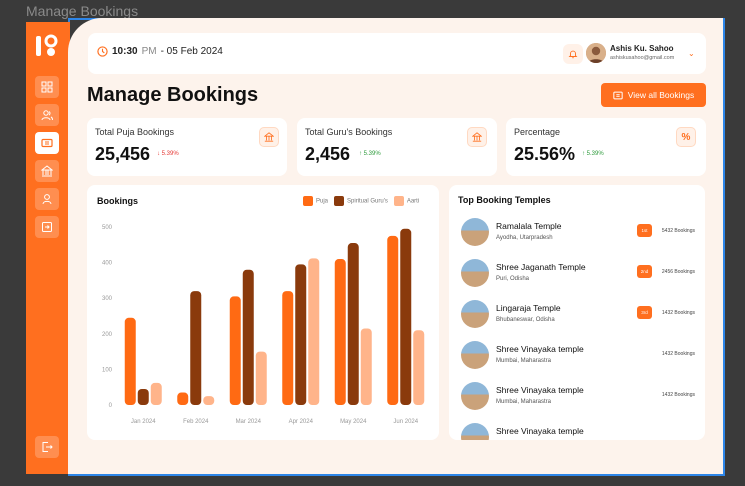  What do you see at coordinates (82, 11) in the screenshot?
I see `frame-title: Manage Bookings` at bounding box center [82, 11].